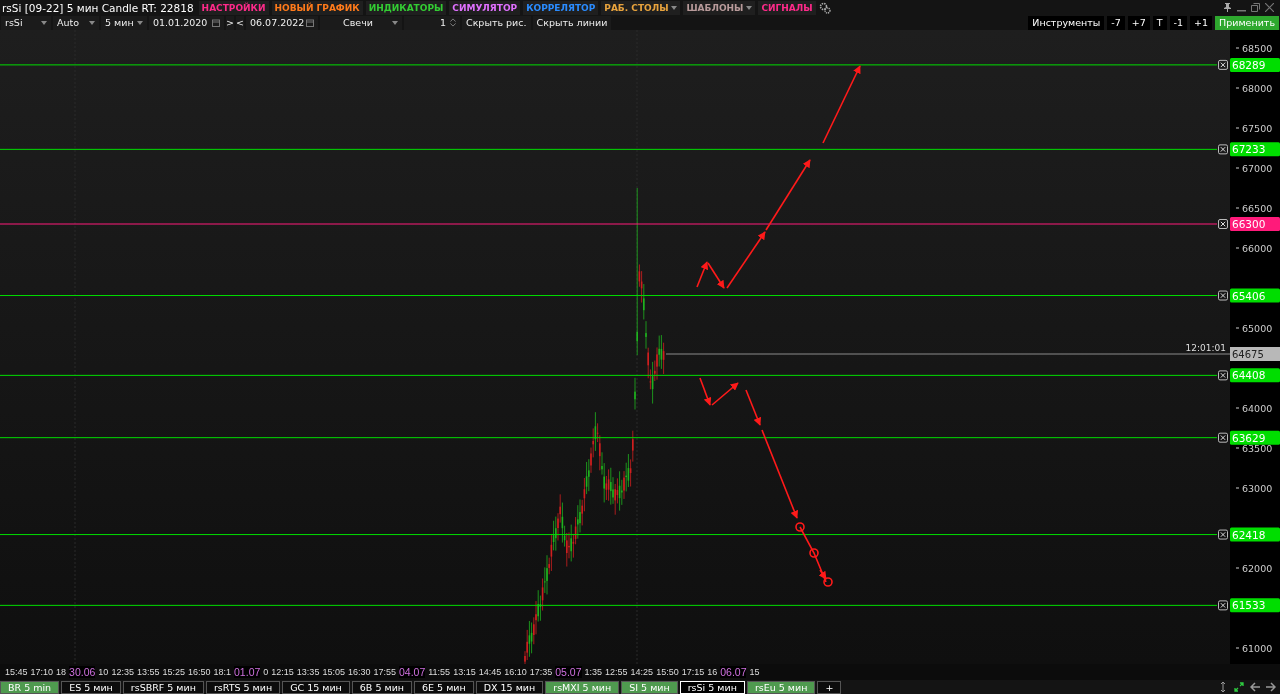  What do you see at coordinates (1254, 448) in the screenshot?
I see `price-tick: 63500` at bounding box center [1254, 448].